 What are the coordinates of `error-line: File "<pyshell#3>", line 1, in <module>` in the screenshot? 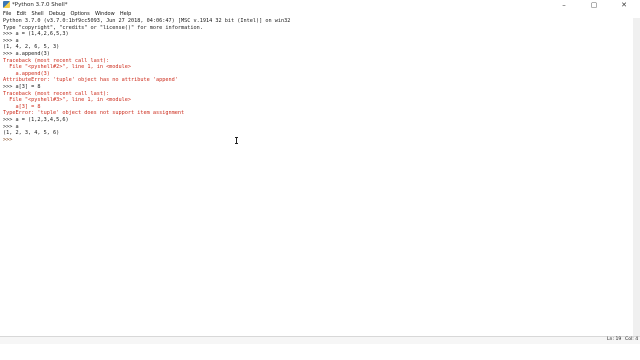 It's located at (67, 100).